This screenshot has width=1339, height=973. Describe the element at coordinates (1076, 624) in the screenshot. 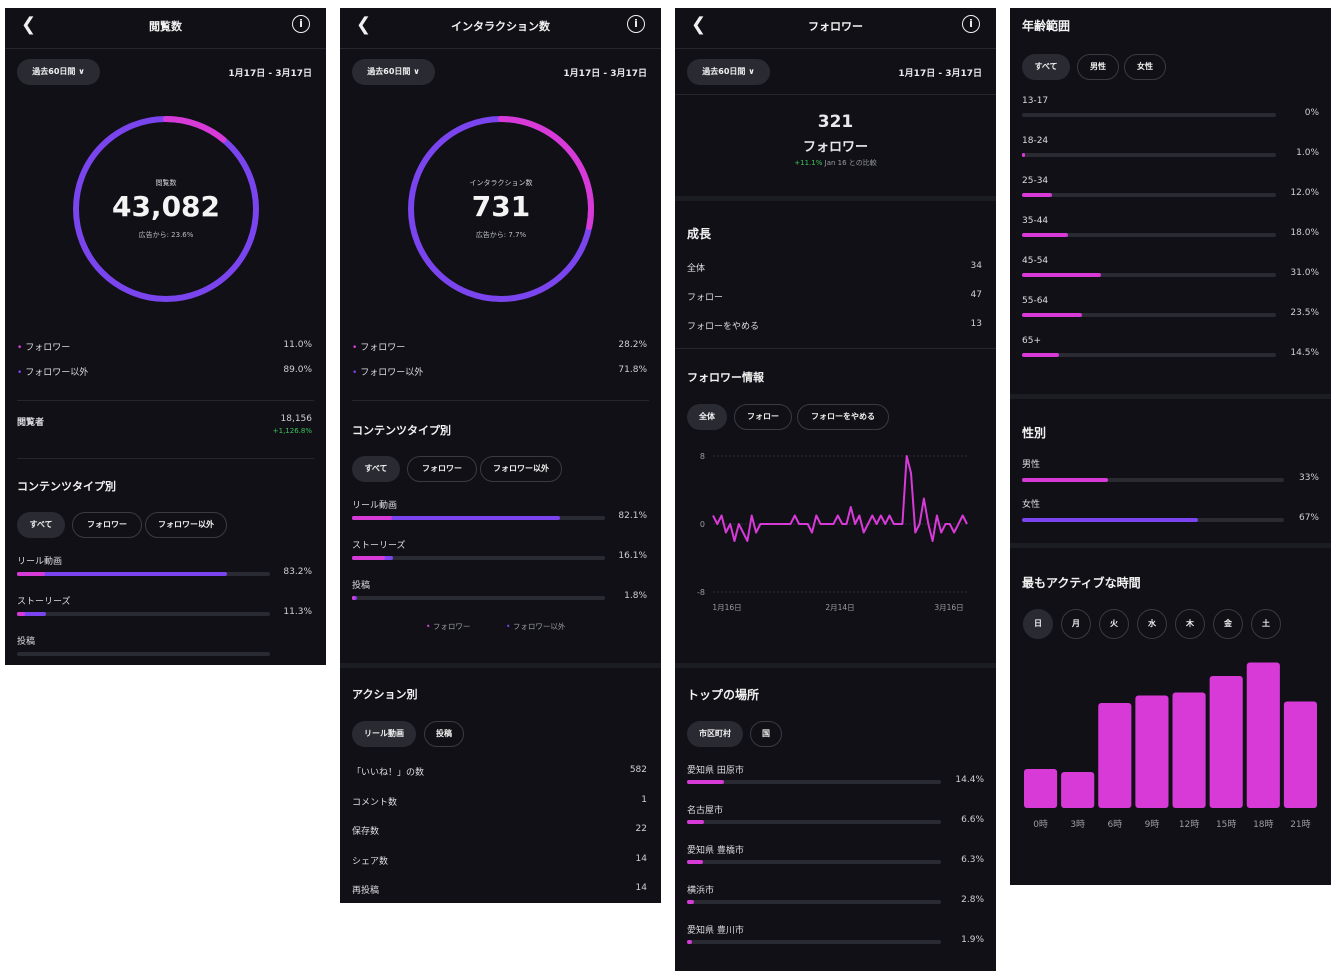

I see `day-selector: 月` at that location.